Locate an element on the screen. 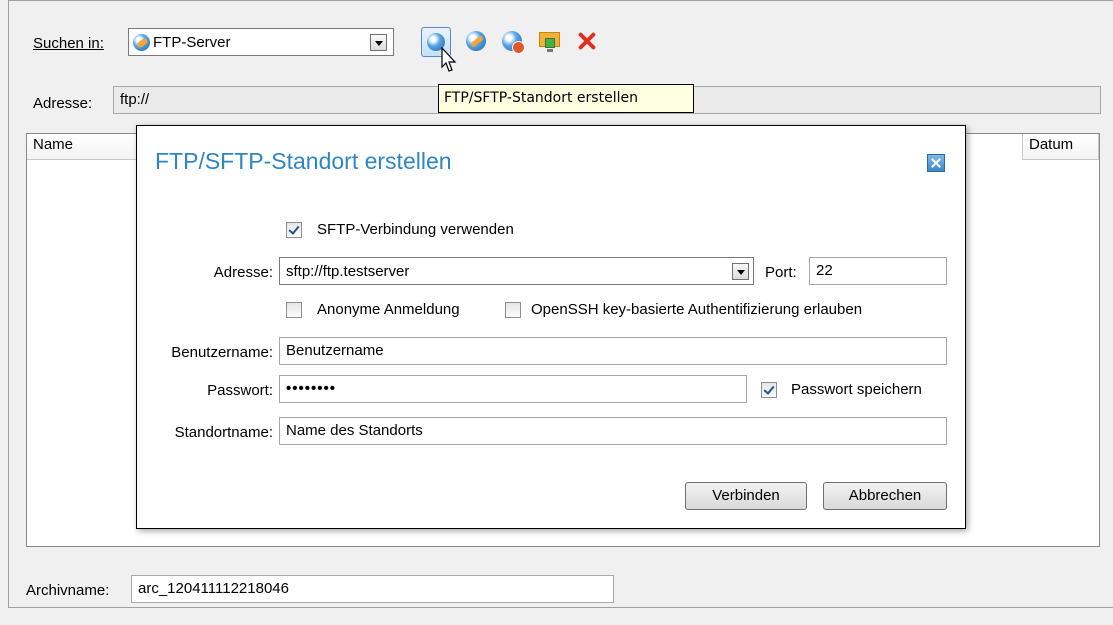 The image size is (1113, 625). sftp-checkbox-label: SFTP-Verbindung verwenden is located at coordinates (415, 229).